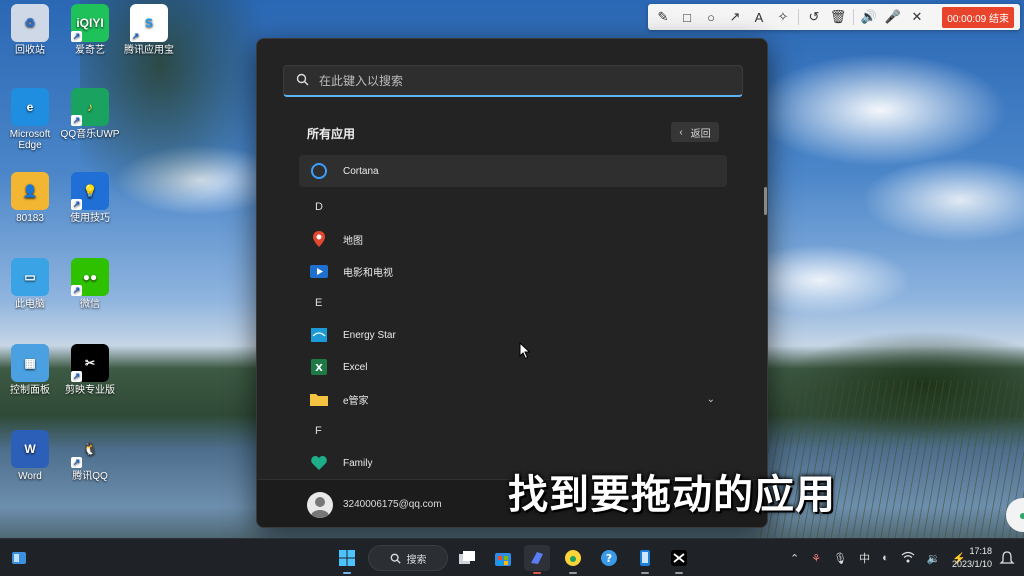  I want to click on circle-icon: ○, so click(711, 17).